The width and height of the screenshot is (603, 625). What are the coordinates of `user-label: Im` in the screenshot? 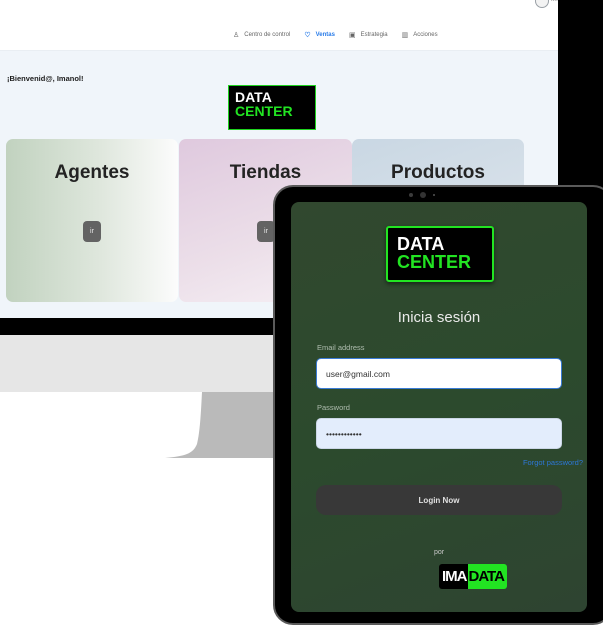 It's located at (554, 1).